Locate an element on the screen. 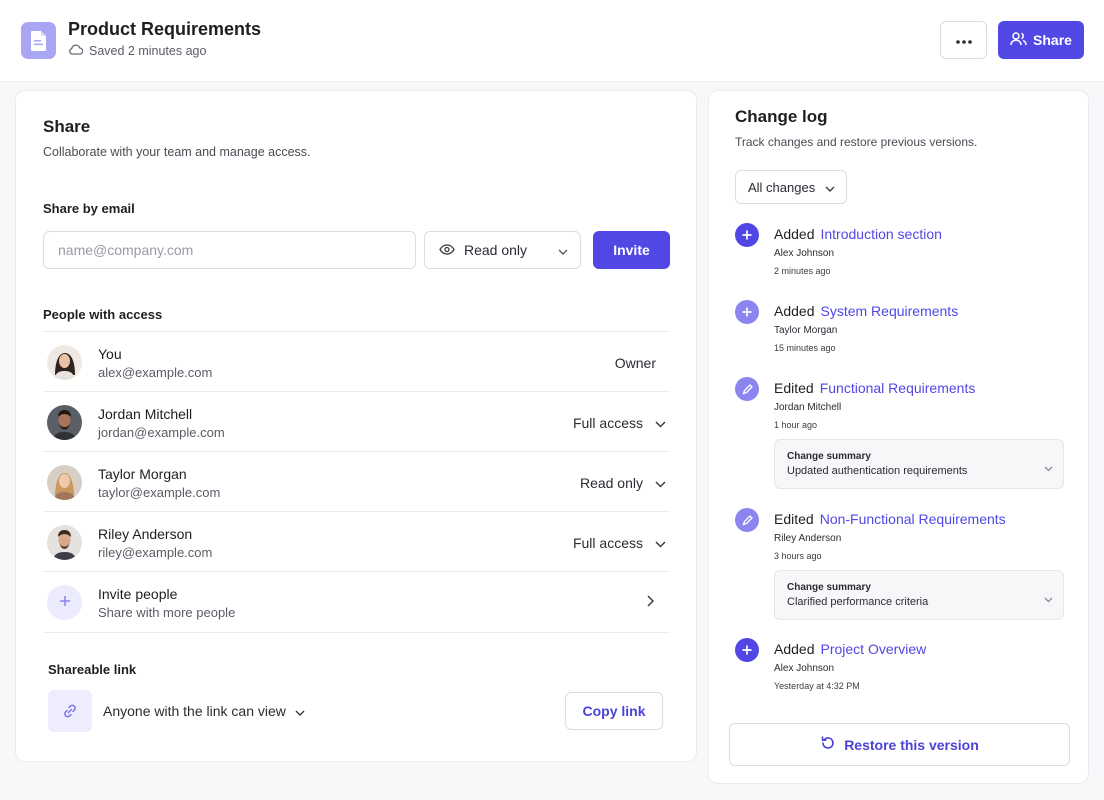 This screenshot has width=1104, height=800. share-button-label: Share is located at coordinates (1052, 40).